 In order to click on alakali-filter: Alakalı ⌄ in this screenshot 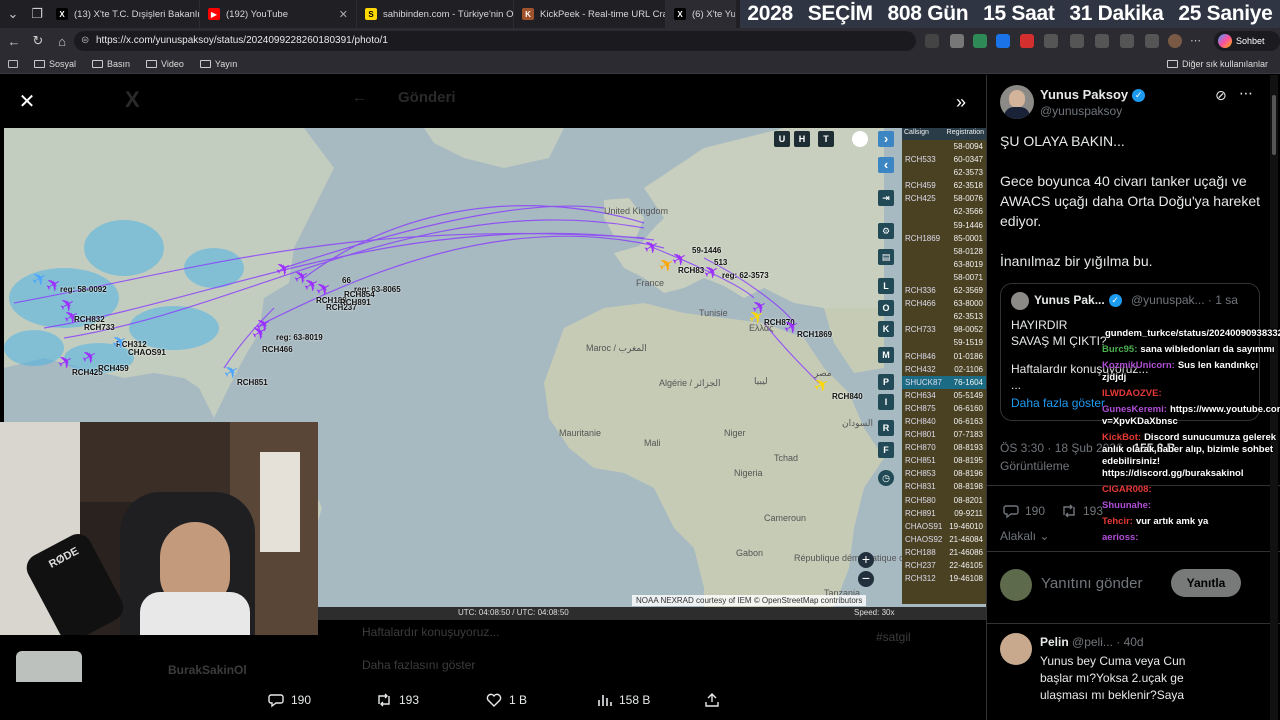, I will do `click(1024, 536)`.